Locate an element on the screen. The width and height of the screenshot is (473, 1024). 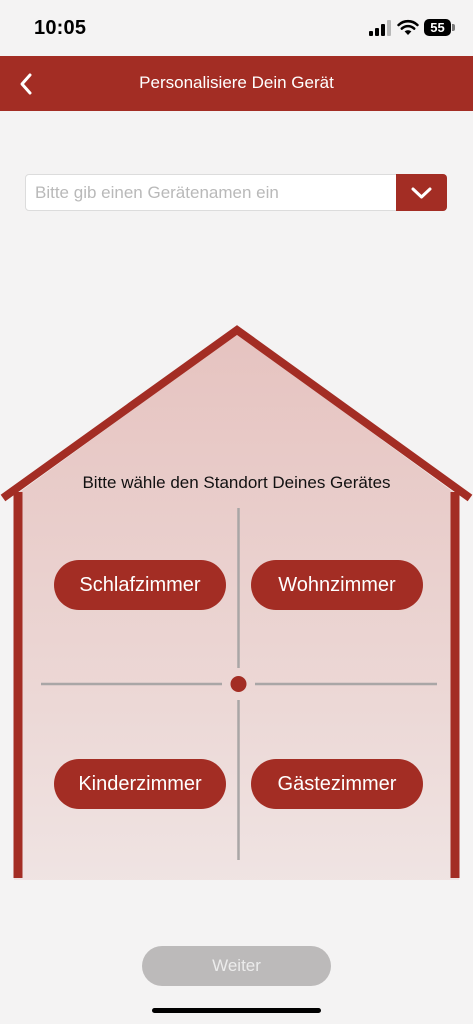
chevron-down-icon is located at coordinates (421, 193).